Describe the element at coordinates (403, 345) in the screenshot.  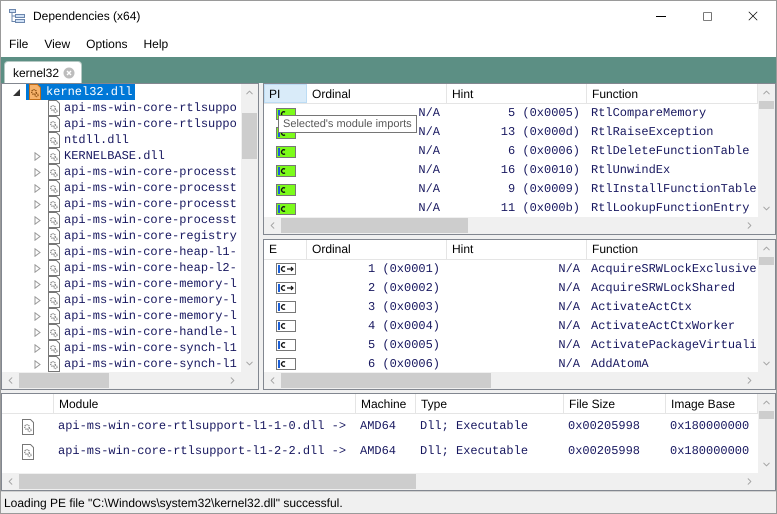
I see `ordinal-cell-text: 5 (0x0005)` at that location.